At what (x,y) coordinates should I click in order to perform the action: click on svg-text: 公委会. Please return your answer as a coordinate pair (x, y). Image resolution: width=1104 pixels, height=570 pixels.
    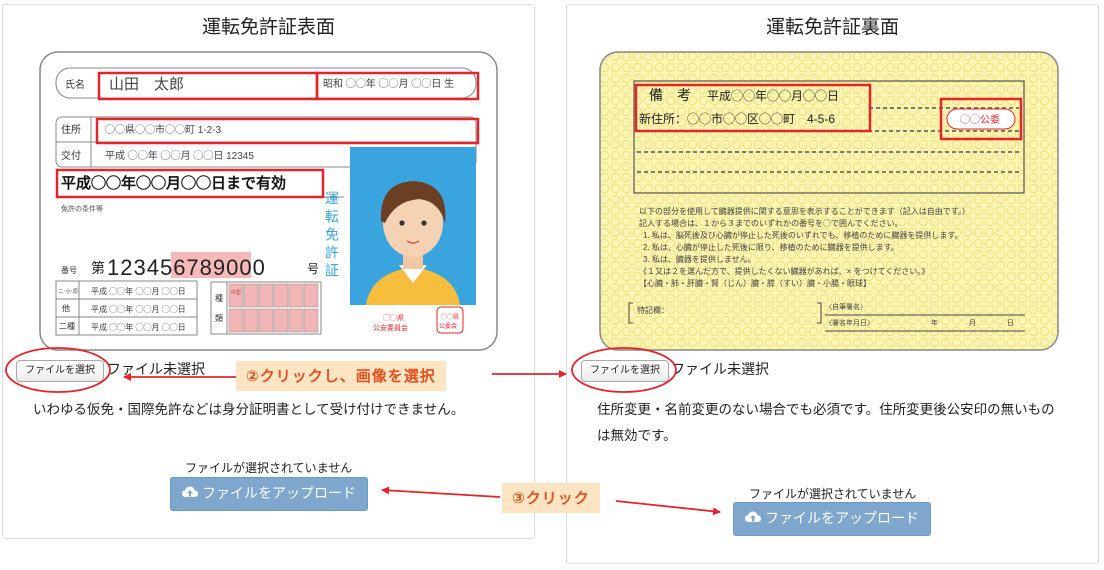
    Looking at the image, I should click on (448, 326).